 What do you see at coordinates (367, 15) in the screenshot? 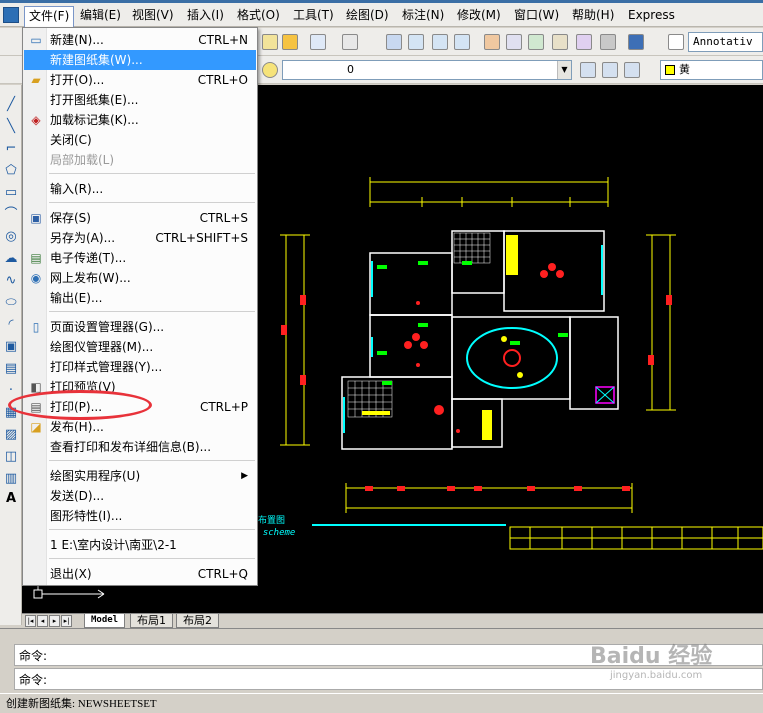
I see `menu-draw: 绘图(D)` at bounding box center [367, 15].